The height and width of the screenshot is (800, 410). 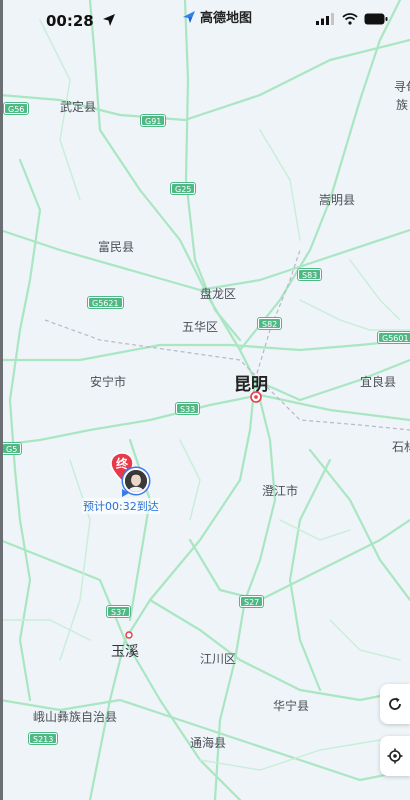 I want to click on place-label-songming: 嵩明县, so click(x=337, y=200).